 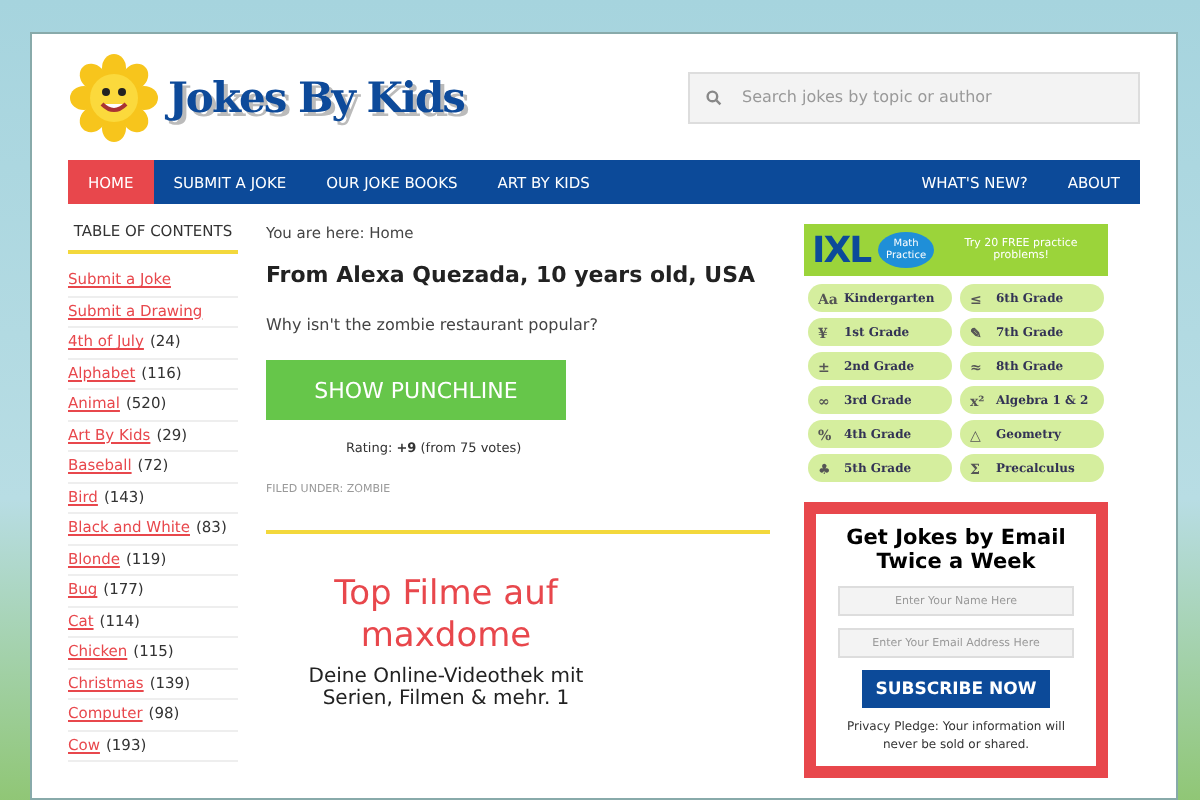 What do you see at coordinates (512, 275) in the screenshot?
I see `joke-title: From Alexa Quezada, 10 years old, USA` at bounding box center [512, 275].